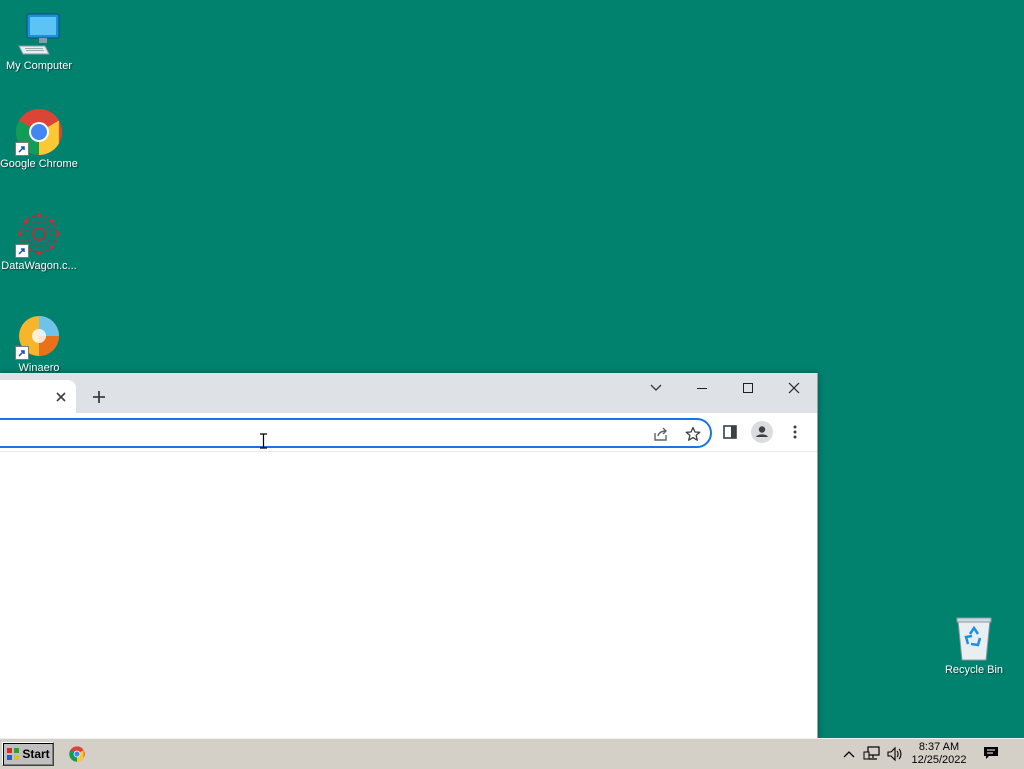 The height and width of the screenshot is (769, 1024). What do you see at coordinates (61, 397) in the screenshot?
I see `tab-close-icon` at bounding box center [61, 397].